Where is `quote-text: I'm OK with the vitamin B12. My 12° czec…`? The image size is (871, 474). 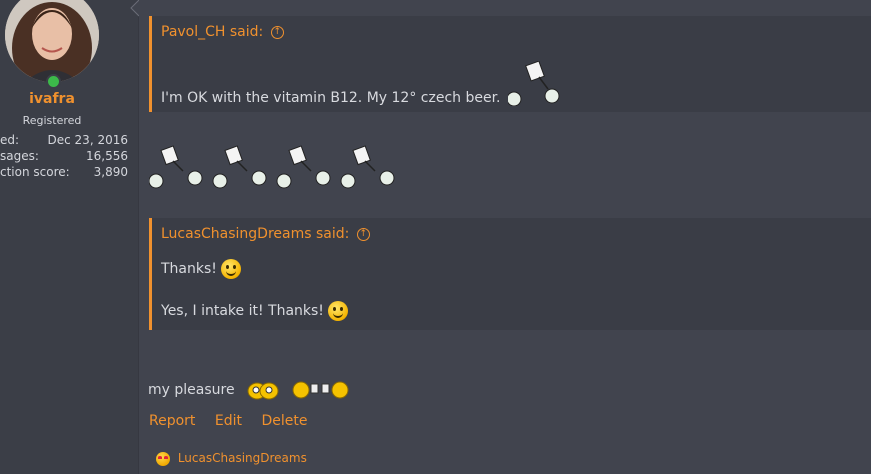
quote-text: I'm OK with the vitamin B12. My 12° czec… is located at coordinates (331, 98).